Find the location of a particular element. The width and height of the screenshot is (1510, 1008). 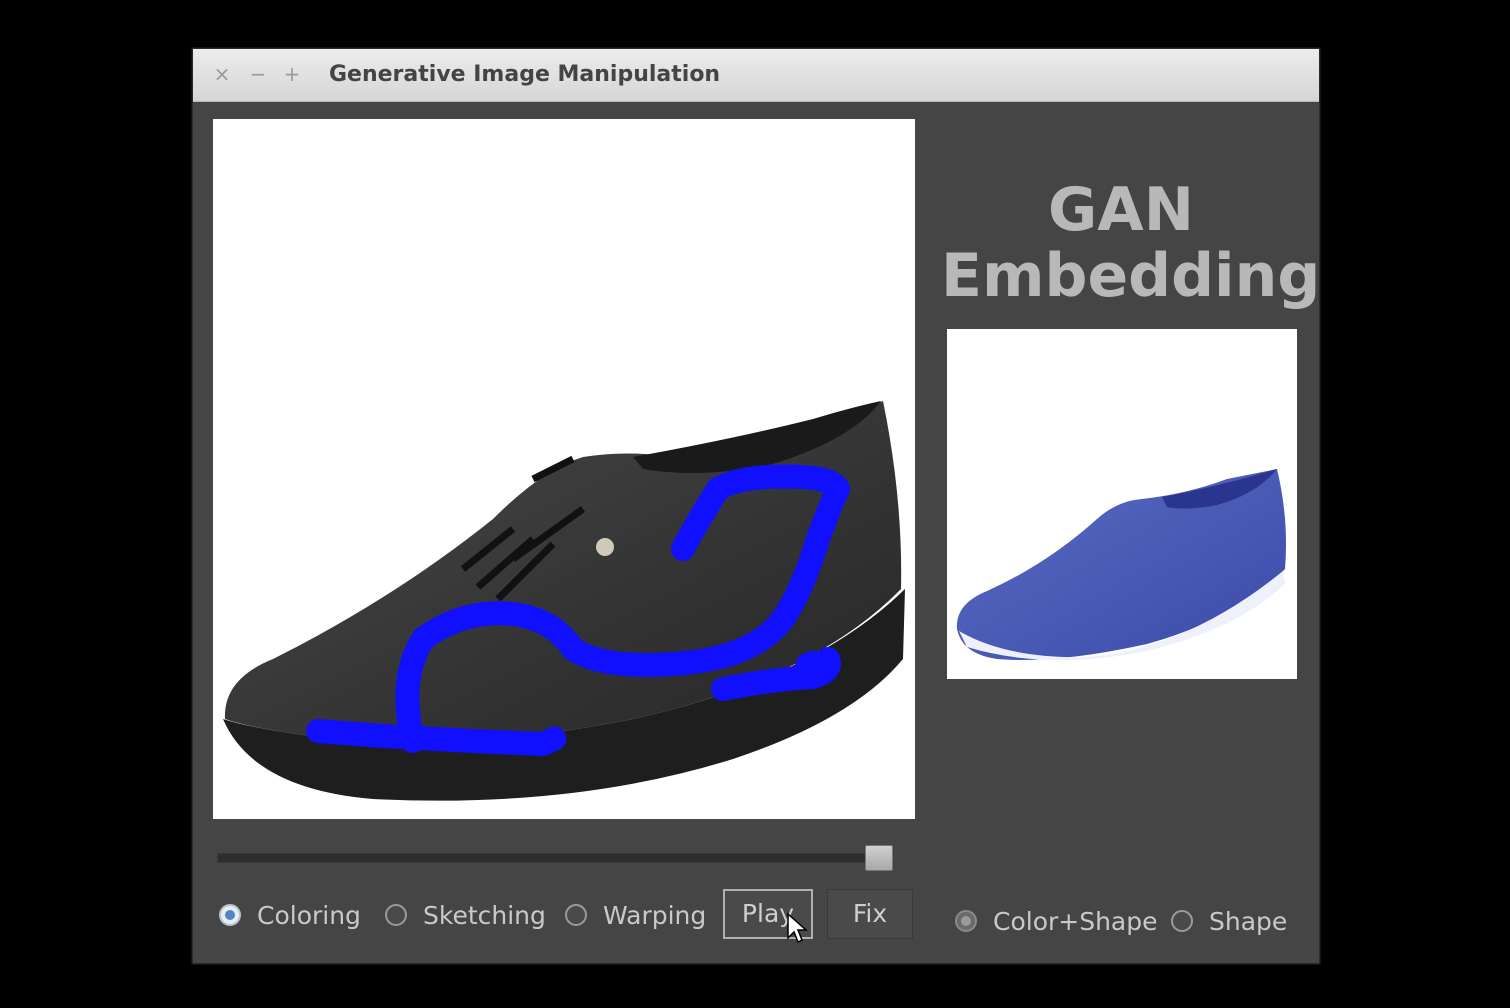

gan-title-line1: GAN is located at coordinates (1121, 210).